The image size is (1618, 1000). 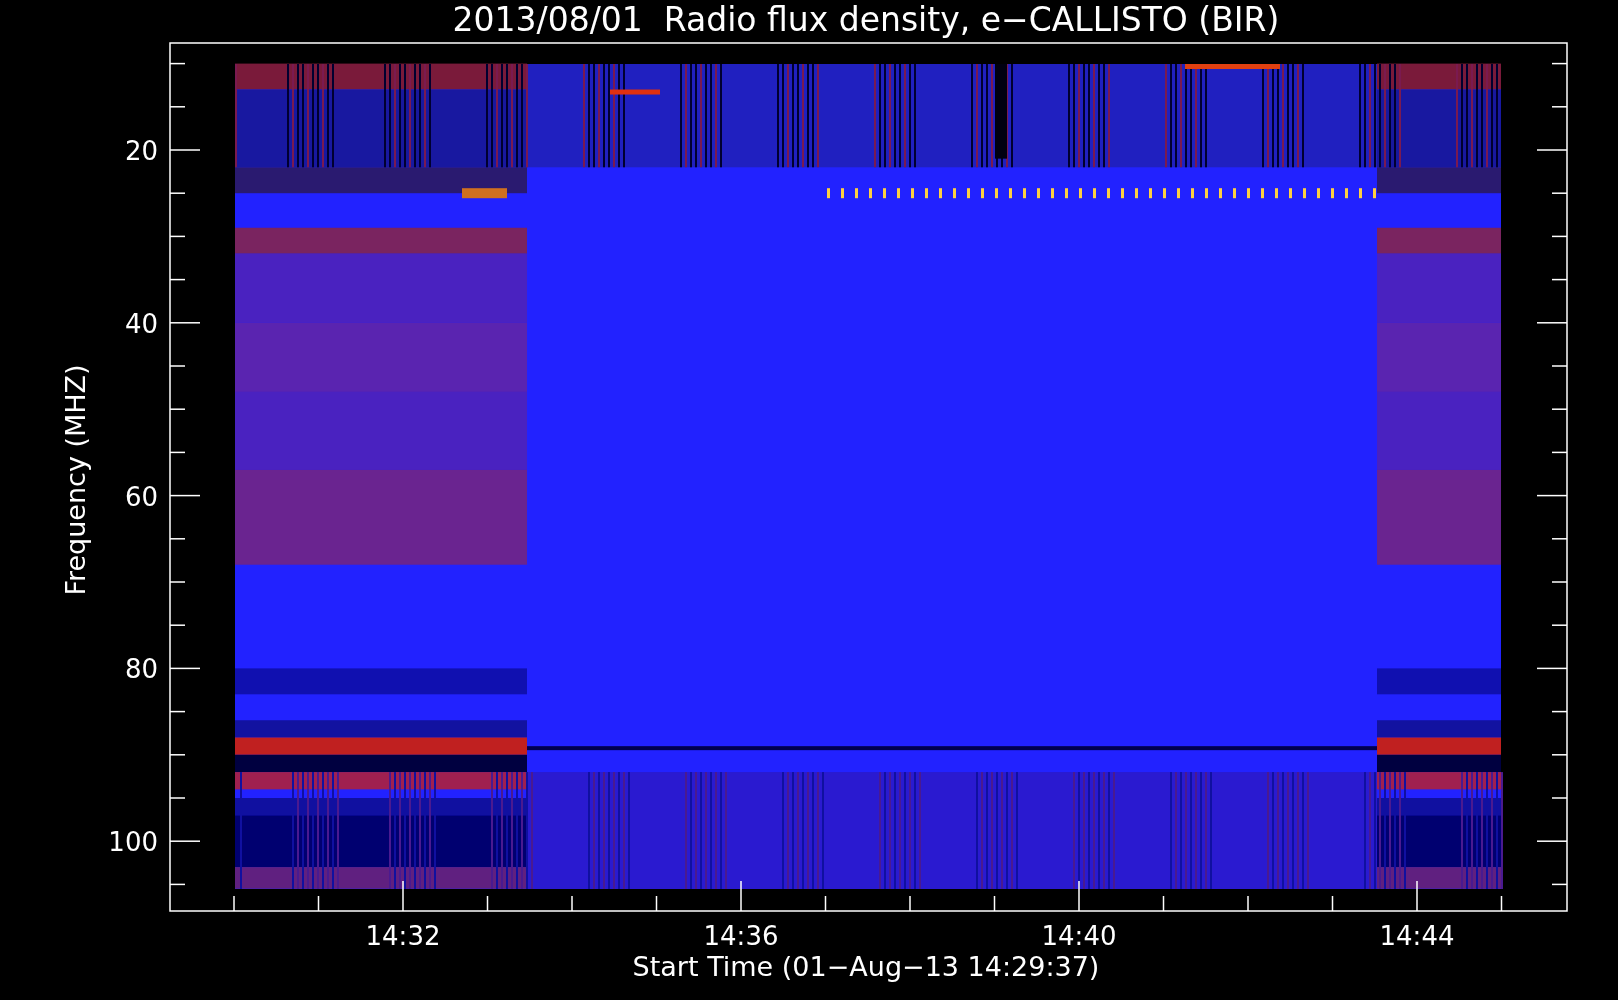 I want to click on y-tick-label: 100, so click(x=133, y=842).